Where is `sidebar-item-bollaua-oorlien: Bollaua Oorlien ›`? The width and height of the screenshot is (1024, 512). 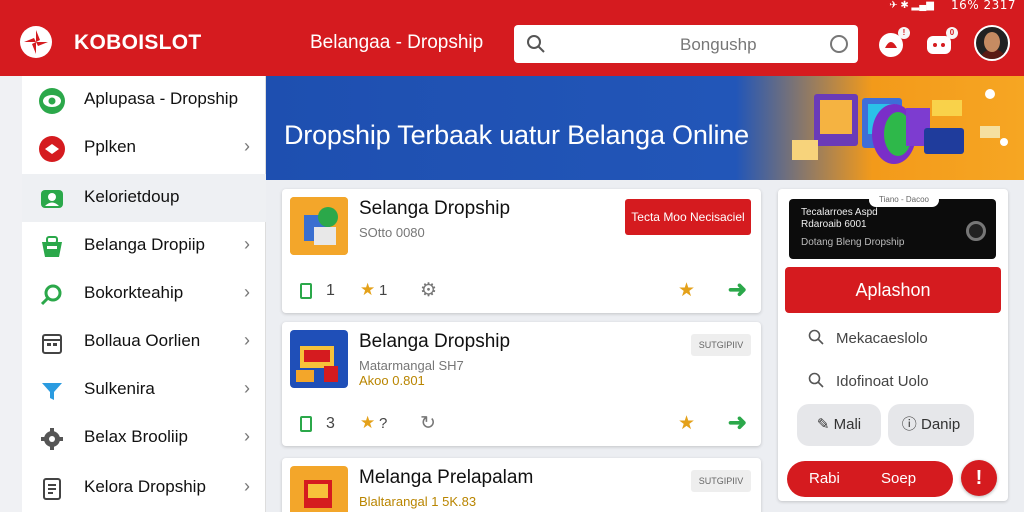 sidebar-item-bollaua-oorlien: Bollaua Oorlien › is located at coordinates (144, 342).